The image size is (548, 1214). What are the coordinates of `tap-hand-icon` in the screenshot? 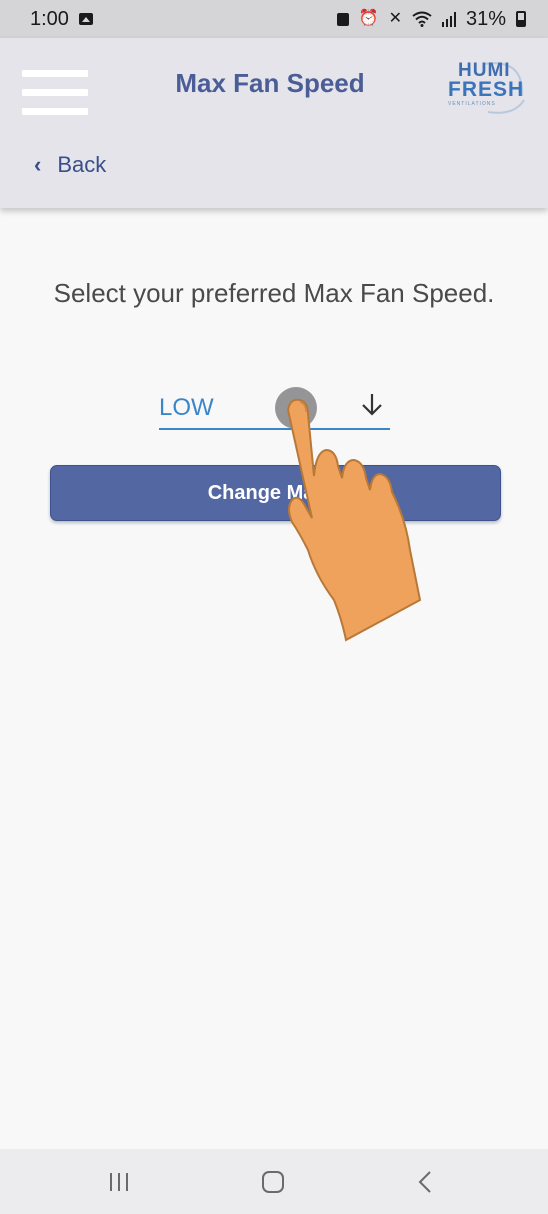 It's located at (348, 514).